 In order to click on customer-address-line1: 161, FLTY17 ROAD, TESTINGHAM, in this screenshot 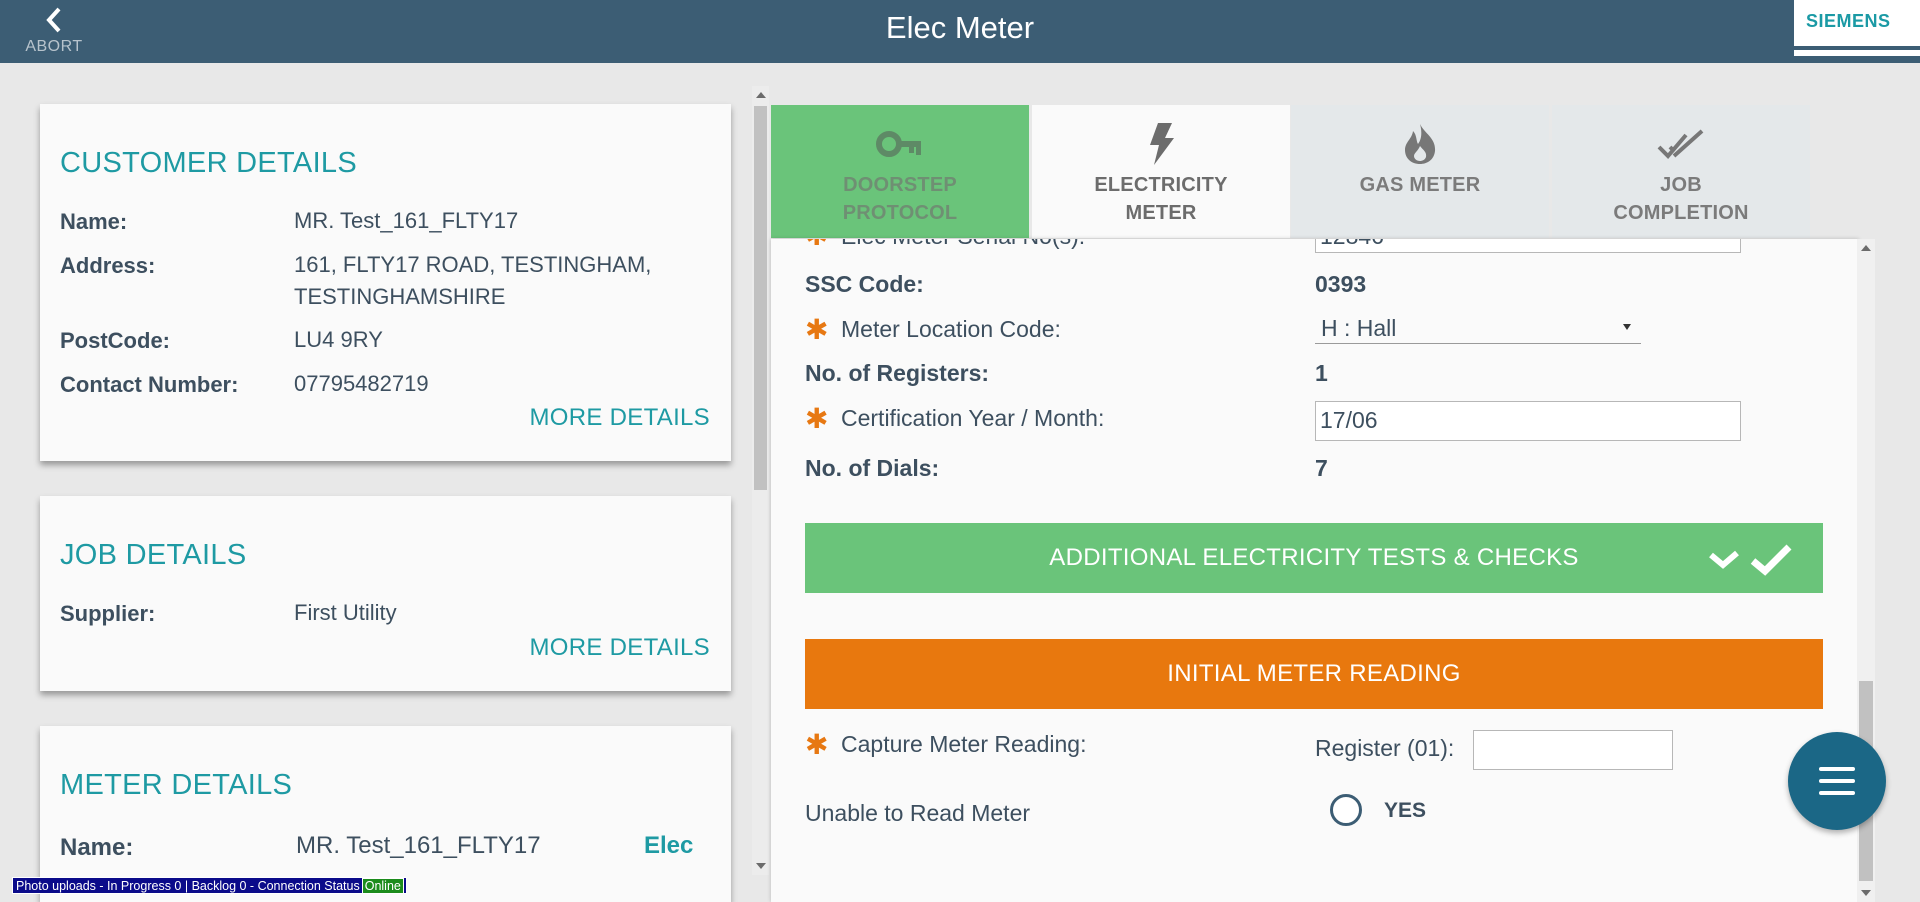, I will do `click(473, 264)`.